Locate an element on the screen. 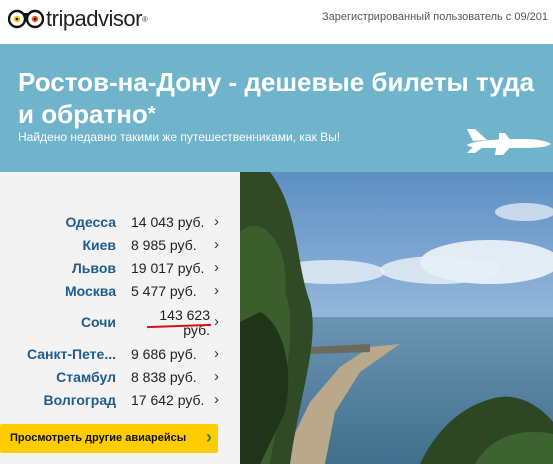 This screenshot has height=464, width=553. tripadvisor-logo: tripadvisor ® is located at coordinates (78, 19).